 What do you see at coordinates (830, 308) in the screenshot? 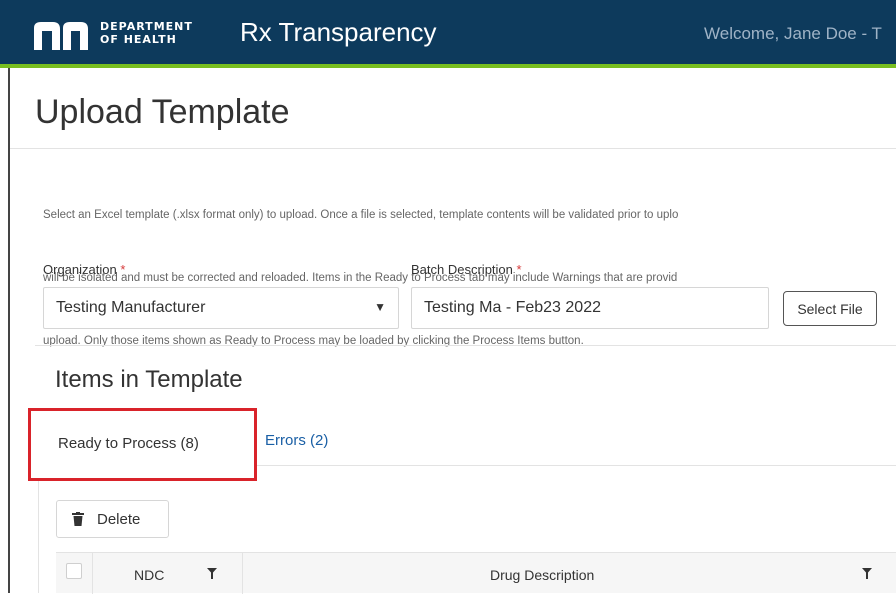
I see `select-file-button: Select File` at bounding box center [830, 308].